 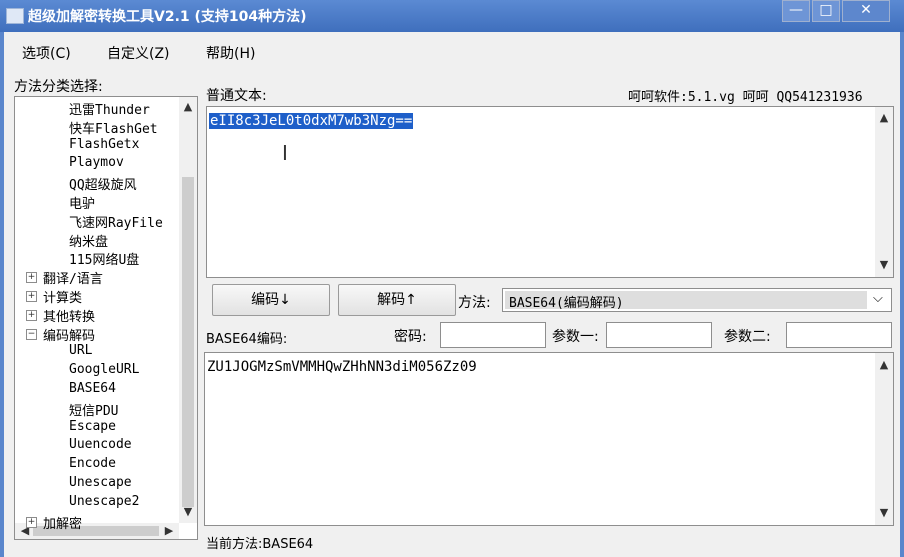 I want to click on tree-label: 方法分类选择:, so click(x=58, y=87).